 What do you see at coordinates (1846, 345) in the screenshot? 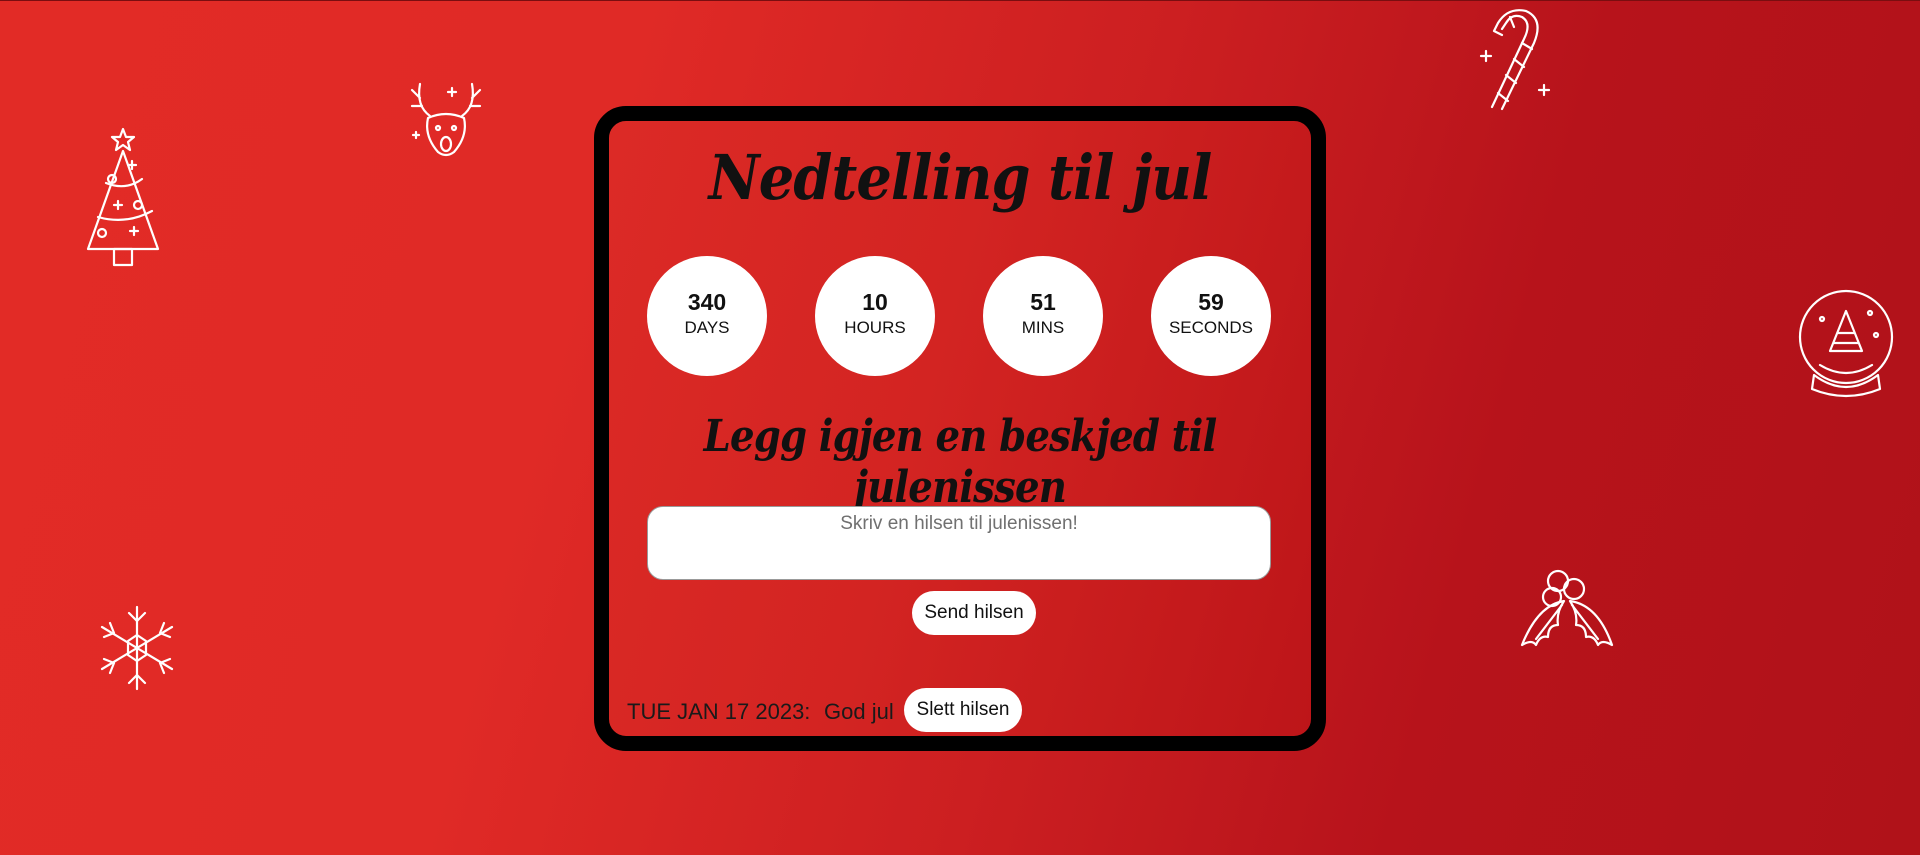
I see `snow-globe-icon` at bounding box center [1846, 345].